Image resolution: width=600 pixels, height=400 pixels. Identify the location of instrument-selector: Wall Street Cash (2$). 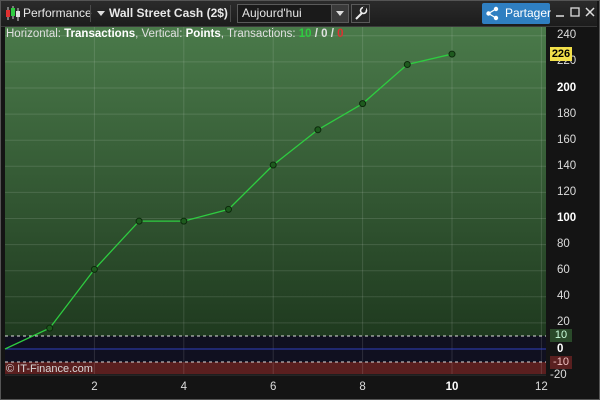
(162, 13).